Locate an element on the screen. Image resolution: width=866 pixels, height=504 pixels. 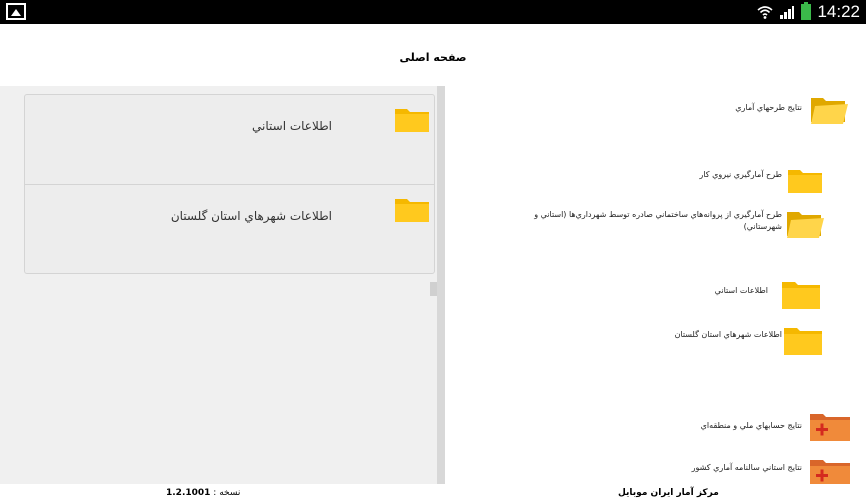
page-title: صفحه اصلی is located at coordinates (433, 57).